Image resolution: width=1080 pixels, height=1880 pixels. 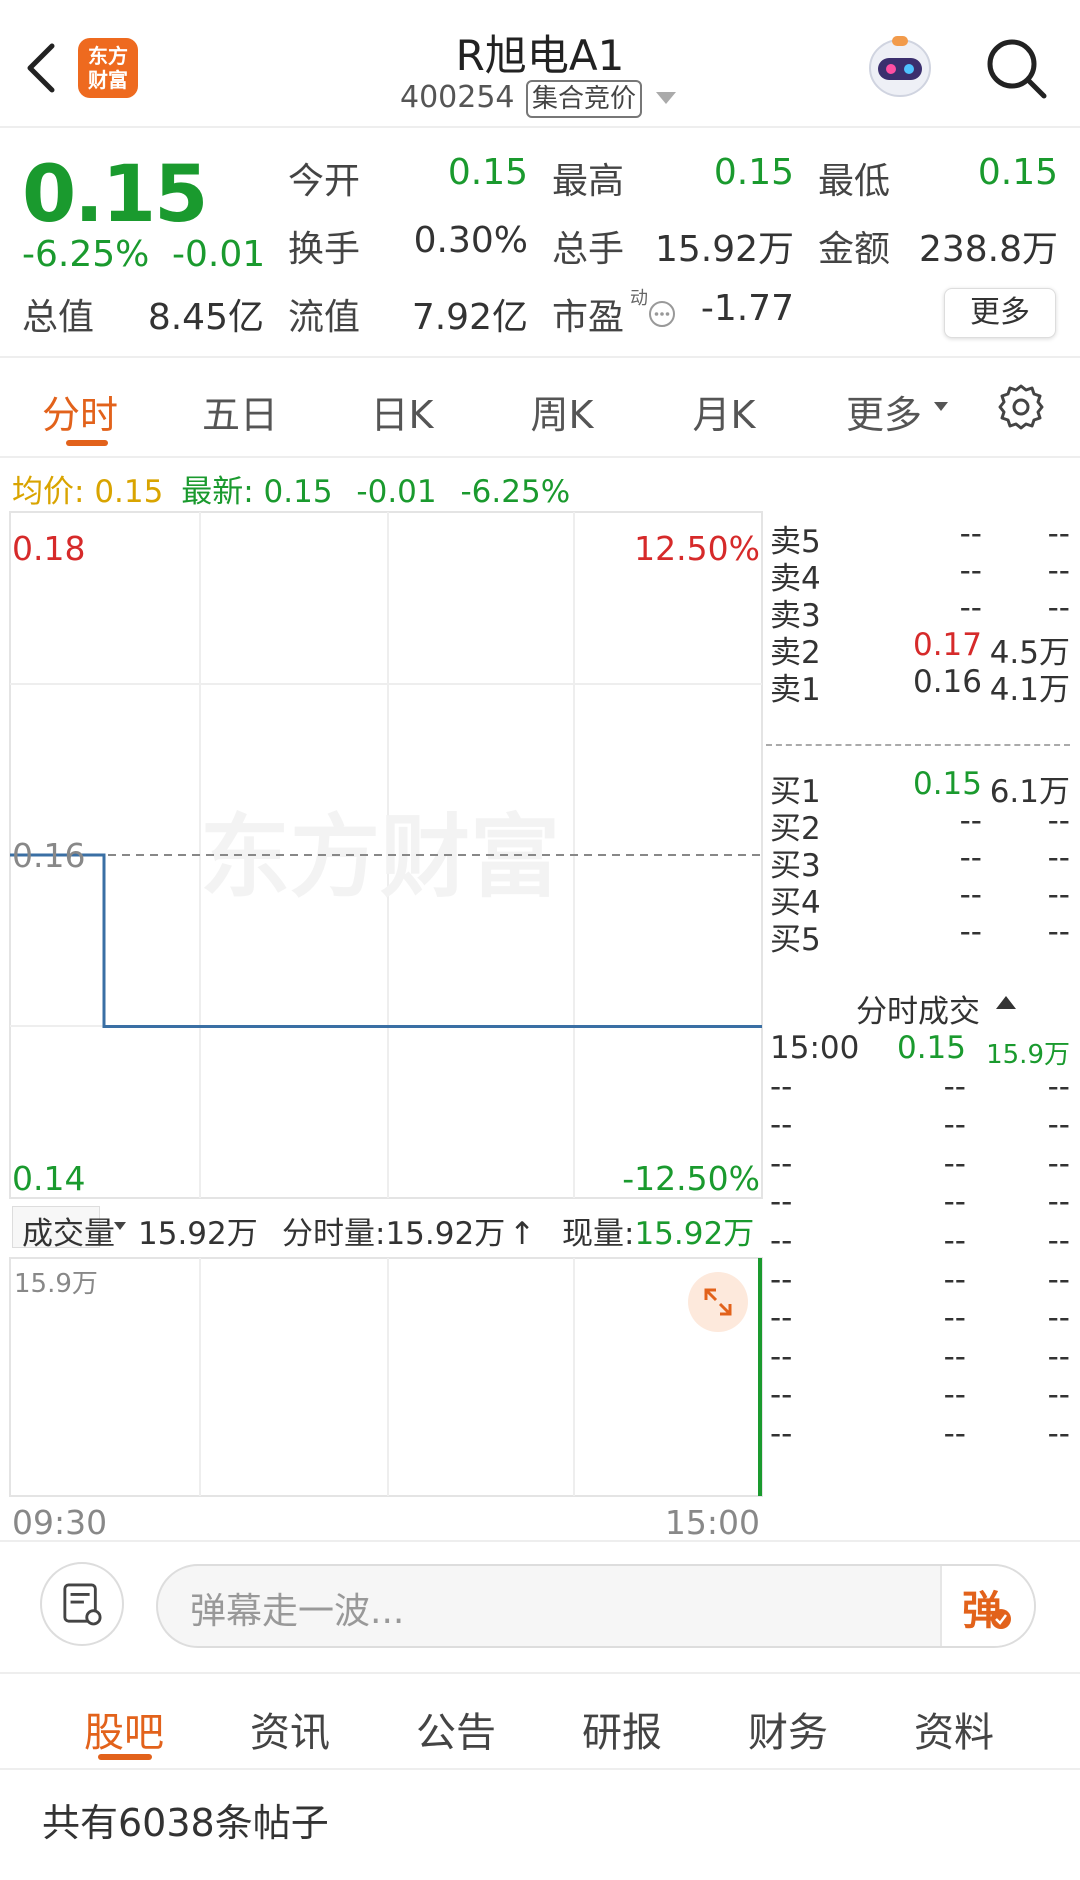 I want to click on bid-level-label: 买5, so click(x=795, y=940).